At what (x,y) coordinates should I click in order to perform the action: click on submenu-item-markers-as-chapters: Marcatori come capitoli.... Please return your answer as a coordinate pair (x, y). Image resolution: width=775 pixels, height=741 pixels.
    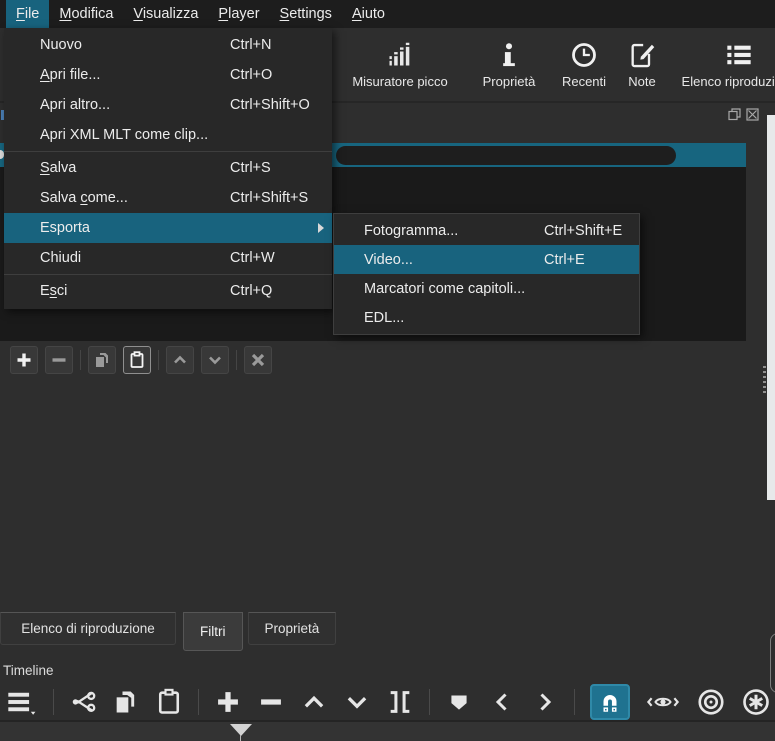
    Looking at the image, I should click on (486, 288).